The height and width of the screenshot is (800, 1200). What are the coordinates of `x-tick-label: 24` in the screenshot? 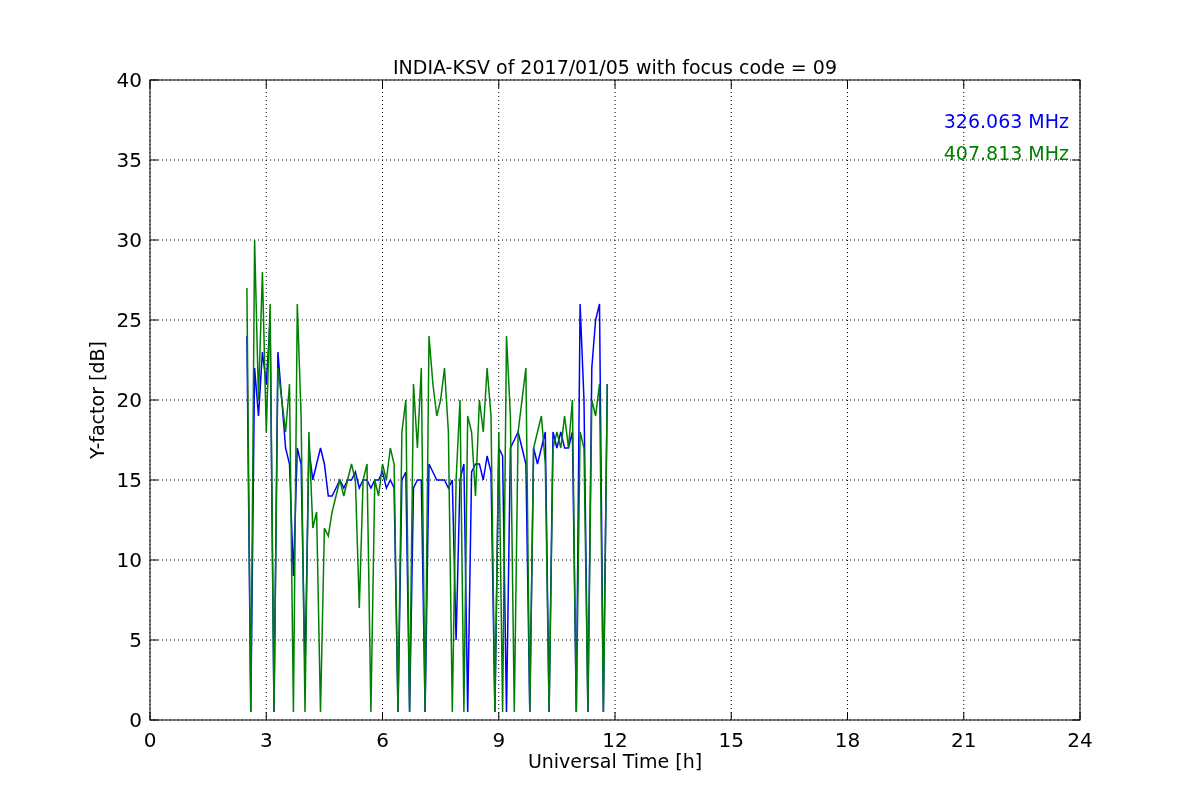 It's located at (1080, 740).